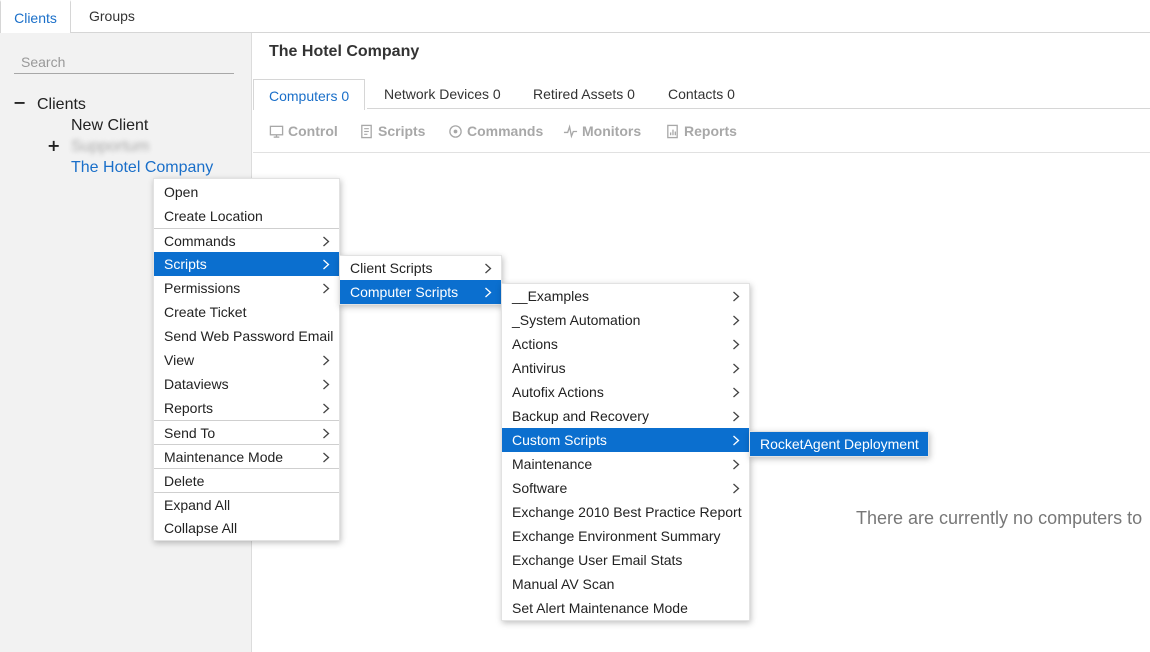  What do you see at coordinates (313, 131) in the screenshot?
I see `toolbar-control-label: Control` at bounding box center [313, 131].